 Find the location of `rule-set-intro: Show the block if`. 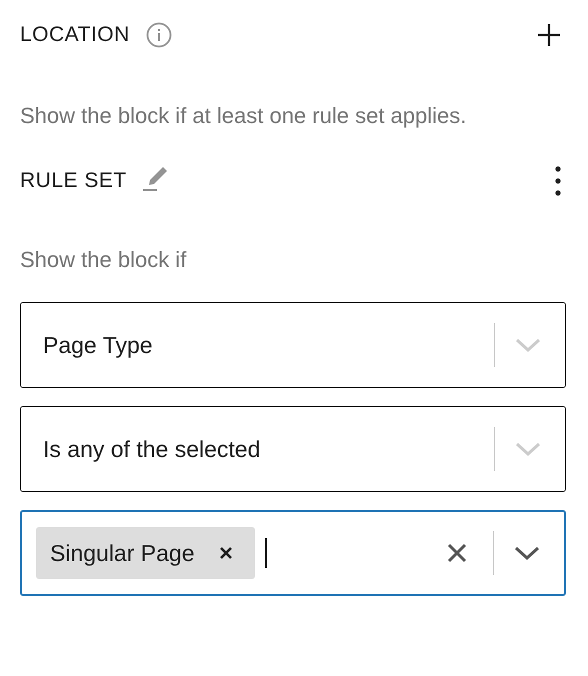

rule-set-intro: Show the block if is located at coordinates (104, 260).